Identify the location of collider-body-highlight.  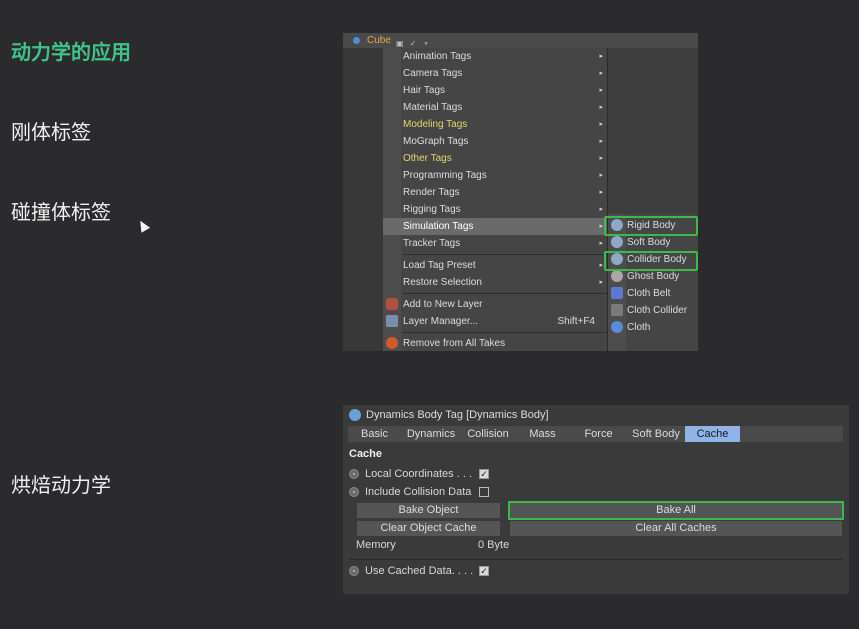
(651, 261).